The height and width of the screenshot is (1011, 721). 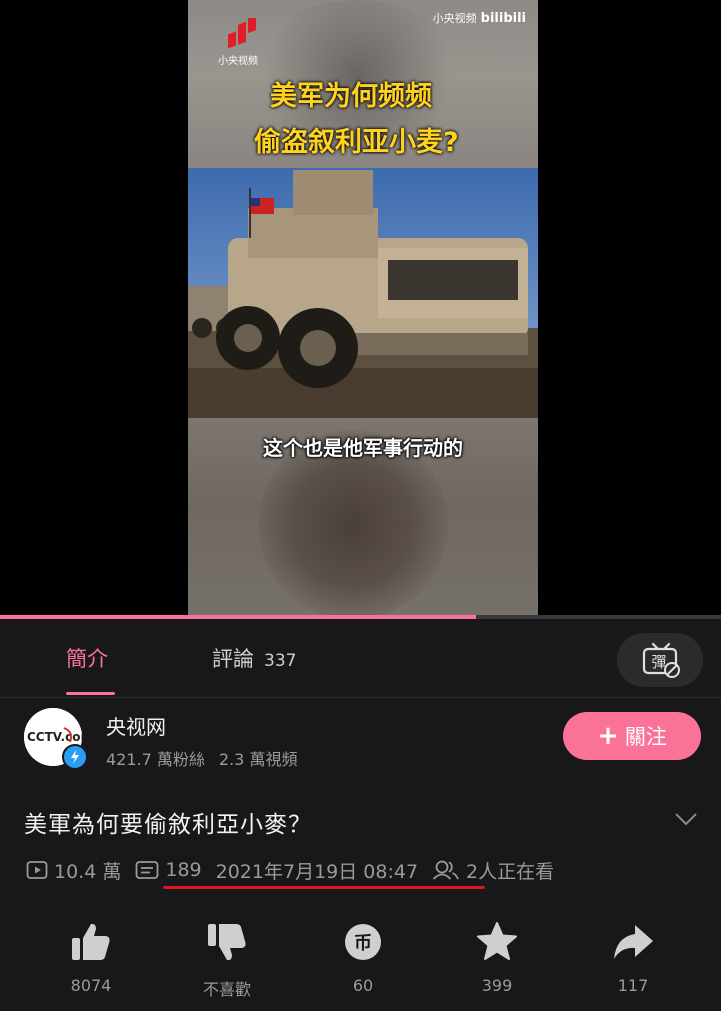 What do you see at coordinates (356, 142) in the screenshot?
I see `video-overlay-title-line2: 偷盗叙利亚小麦?` at bounding box center [356, 142].